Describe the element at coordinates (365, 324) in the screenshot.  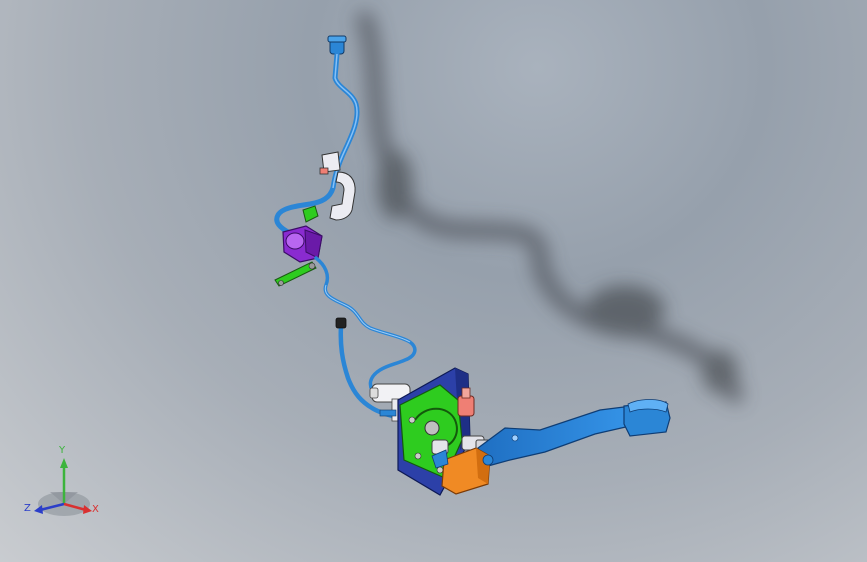
I see `lower-hose` at that location.